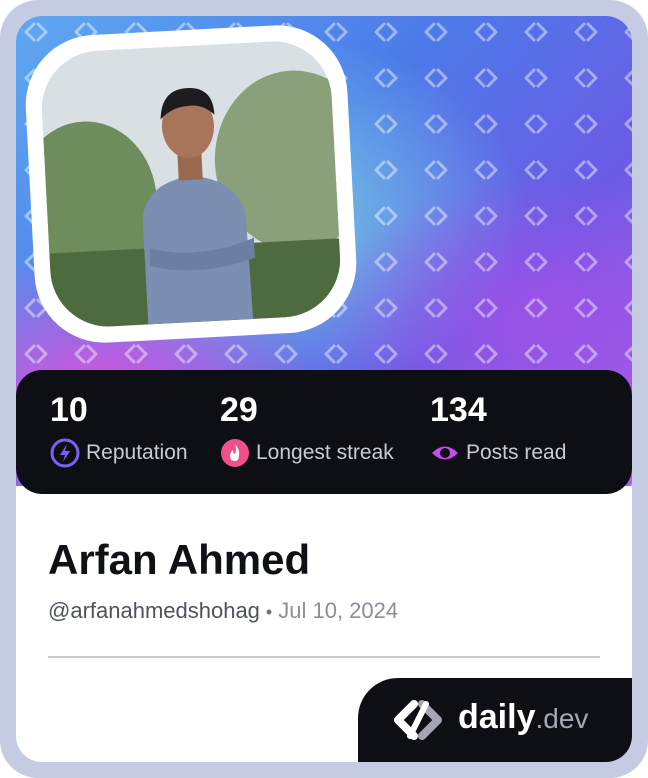 The height and width of the screenshot is (778, 648). I want to click on joined-date: Jul 10, 2024, so click(338, 610).